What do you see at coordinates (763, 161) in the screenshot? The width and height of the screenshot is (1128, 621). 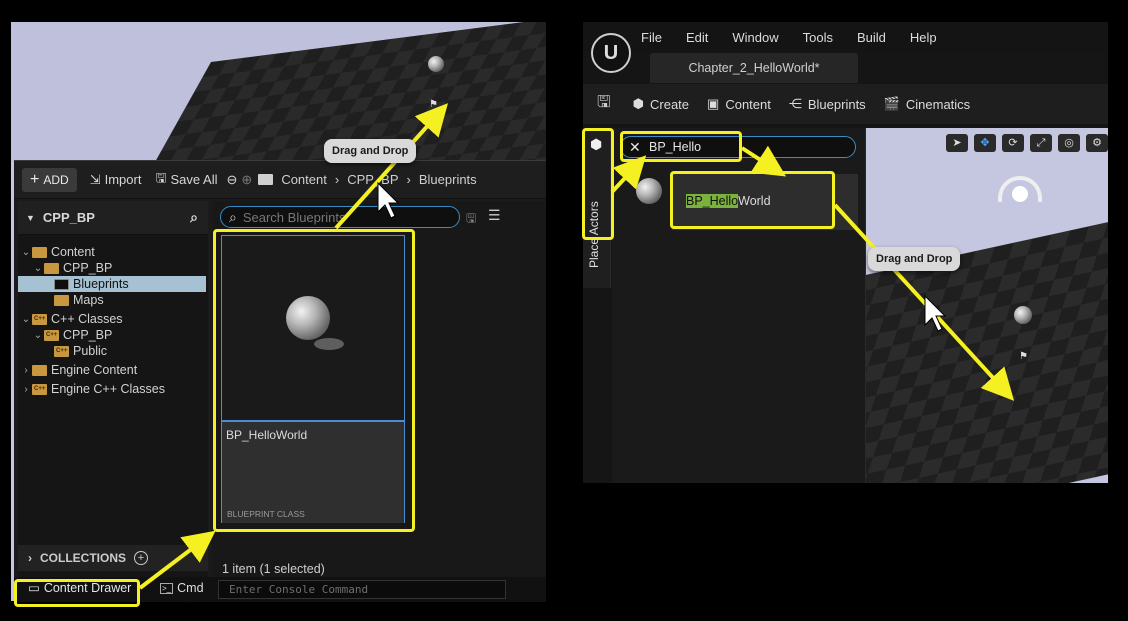 I see `arrow-search-to-result` at bounding box center [763, 161].